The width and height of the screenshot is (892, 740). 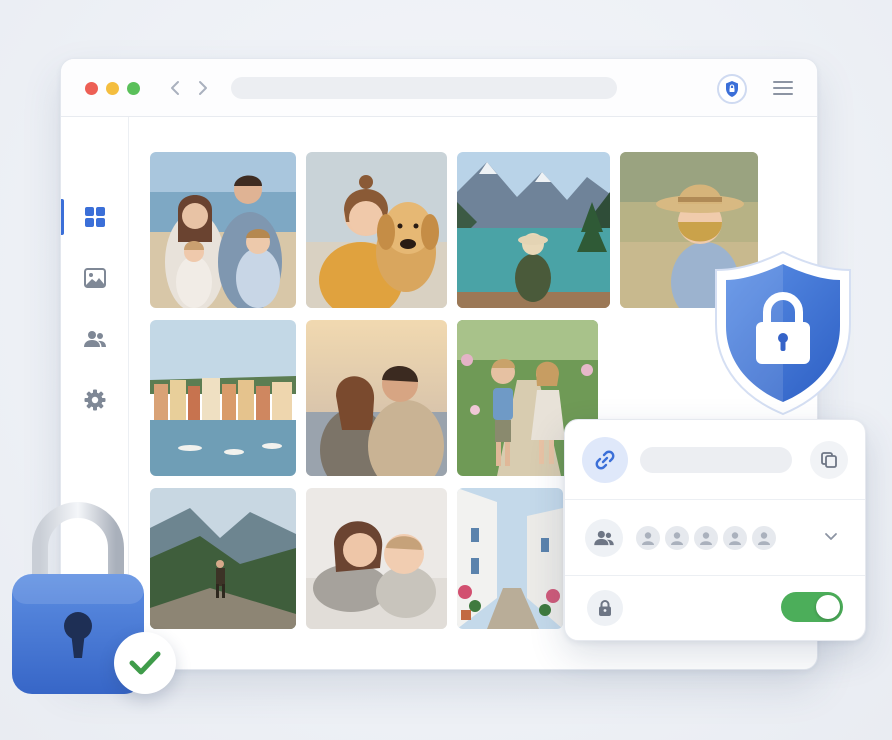 What do you see at coordinates (424, 88) in the screenshot?
I see `address-bar` at bounding box center [424, 88].